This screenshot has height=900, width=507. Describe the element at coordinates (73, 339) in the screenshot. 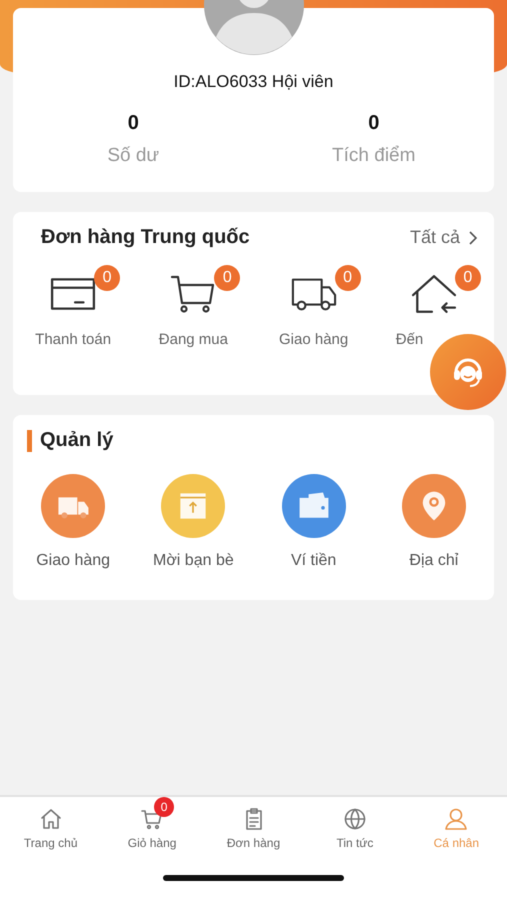

I see `order-status-label: Thanh toán` at that location.